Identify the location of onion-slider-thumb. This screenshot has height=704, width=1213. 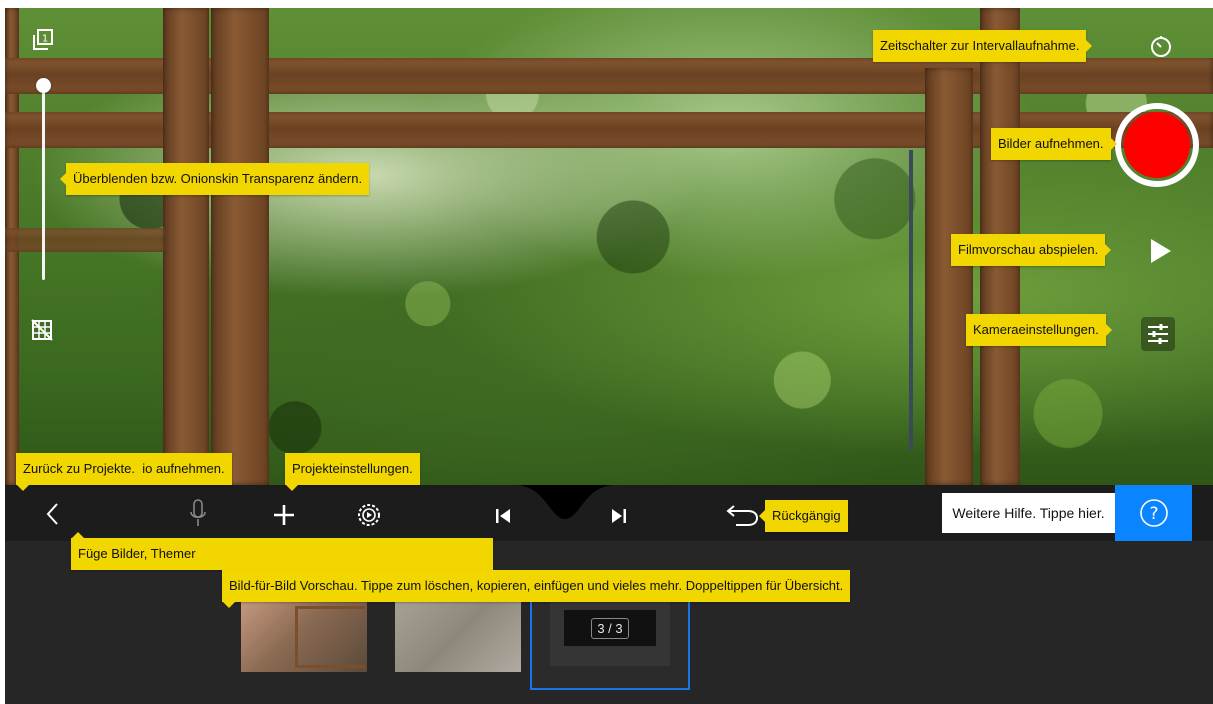
(43, 85).